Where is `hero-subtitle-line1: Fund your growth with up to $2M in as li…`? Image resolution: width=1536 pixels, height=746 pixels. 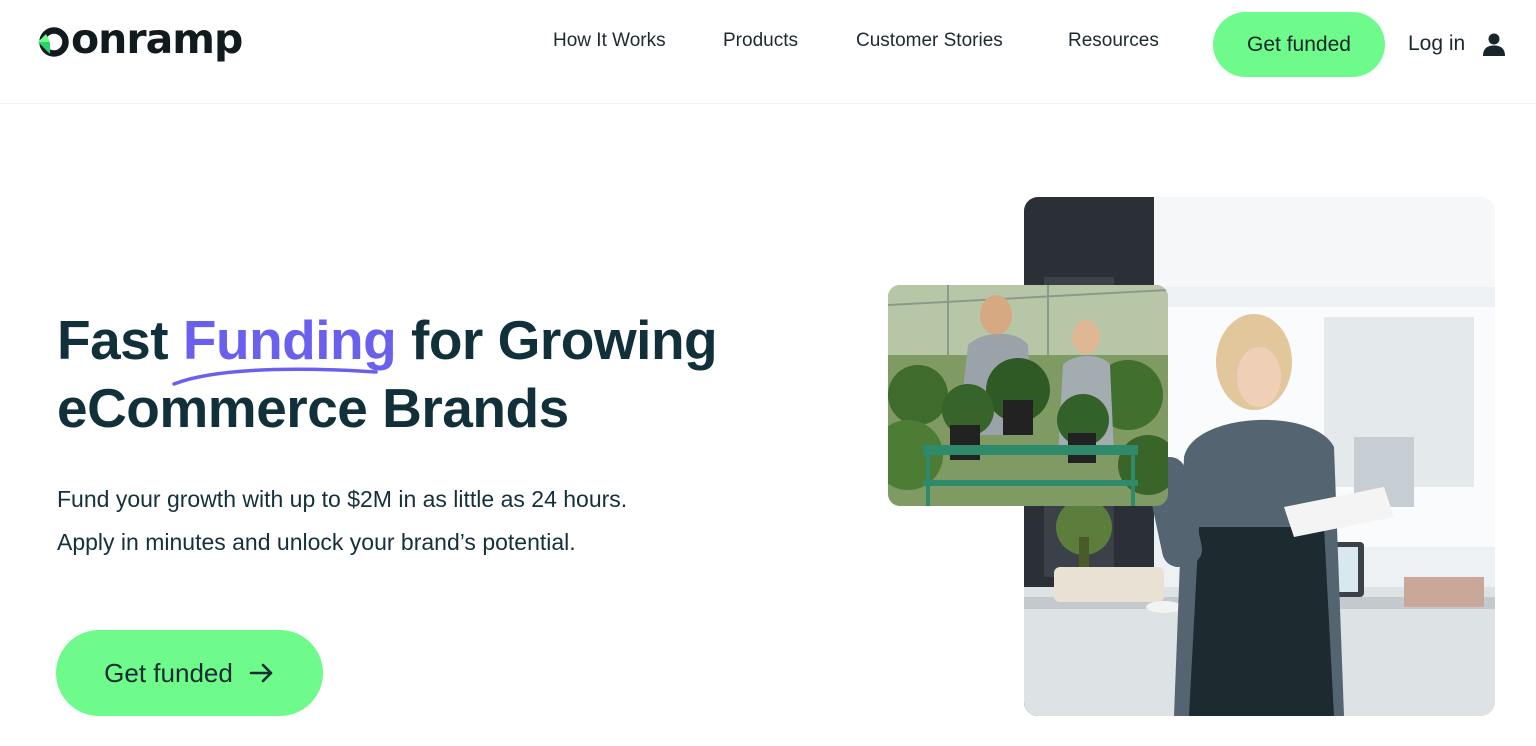
hero-subtitle-line1: Fund your growth with up to $2M in as li… is located at coordinates (342, 499).